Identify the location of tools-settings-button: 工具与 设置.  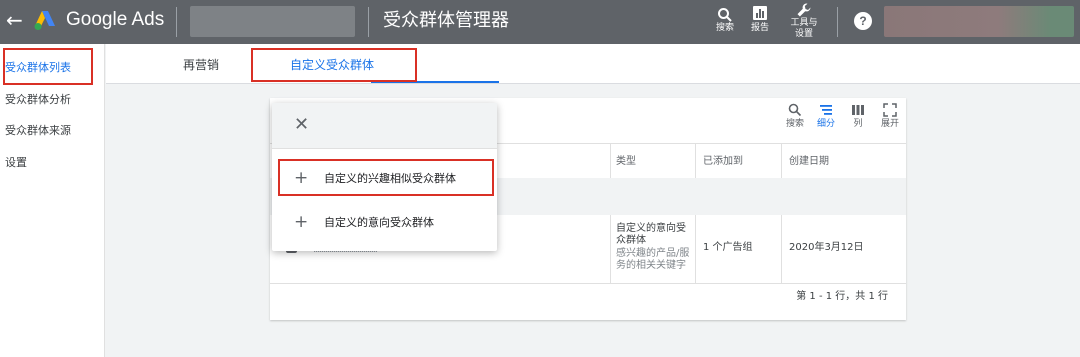
(804, 21).